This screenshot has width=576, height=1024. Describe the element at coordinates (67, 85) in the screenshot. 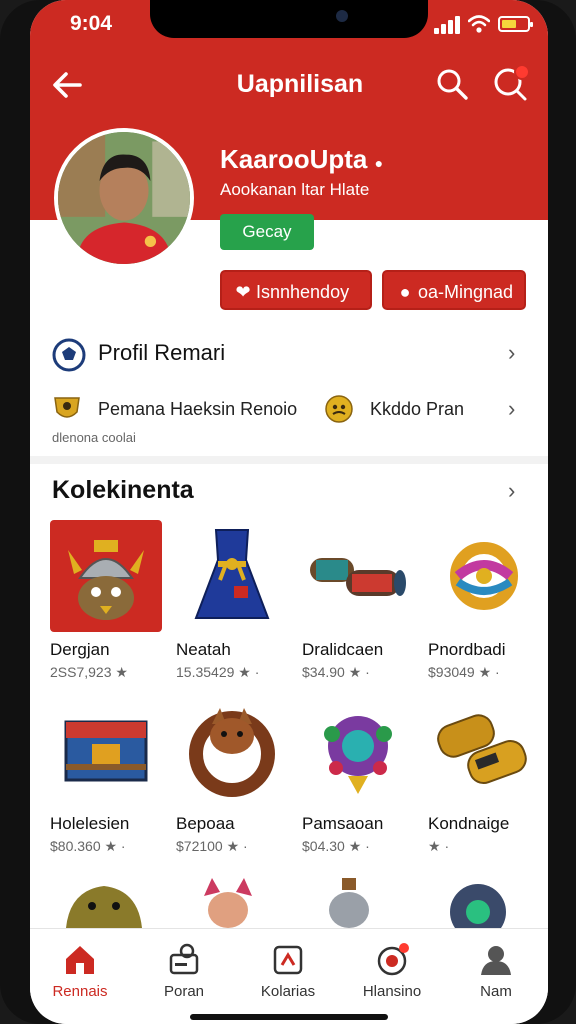

I see `back-arrow-icon` at that location.